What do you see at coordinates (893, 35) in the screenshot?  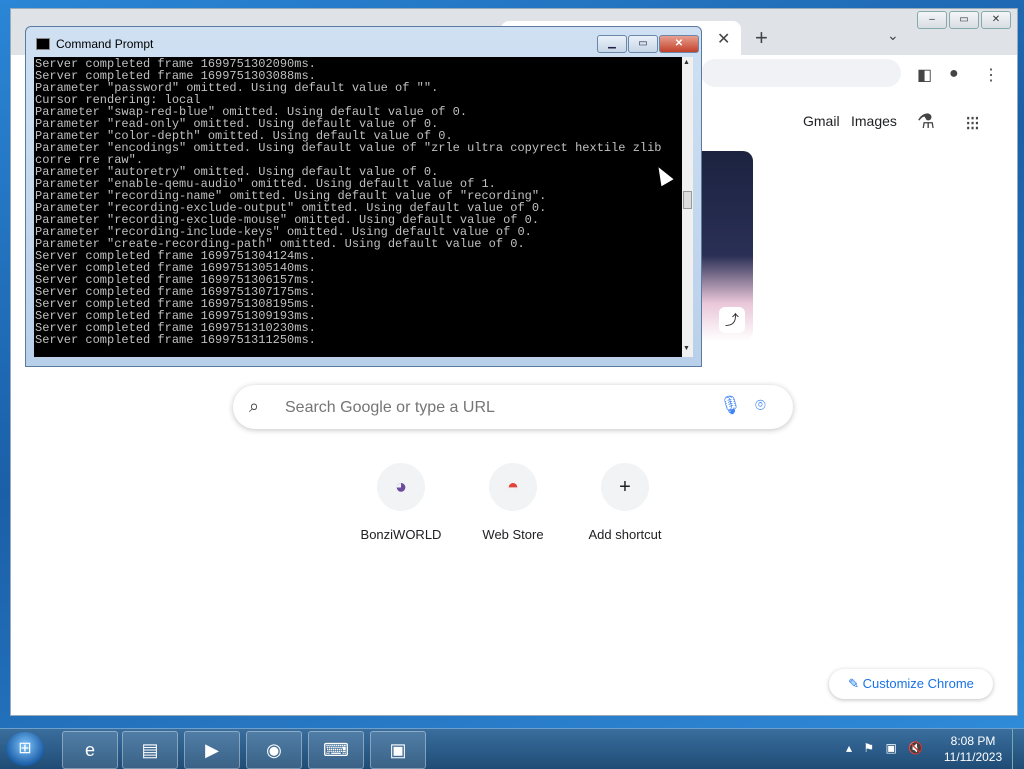 I see `tab-search-chevron-icon: ⌄` at bounding box center [893, 35].